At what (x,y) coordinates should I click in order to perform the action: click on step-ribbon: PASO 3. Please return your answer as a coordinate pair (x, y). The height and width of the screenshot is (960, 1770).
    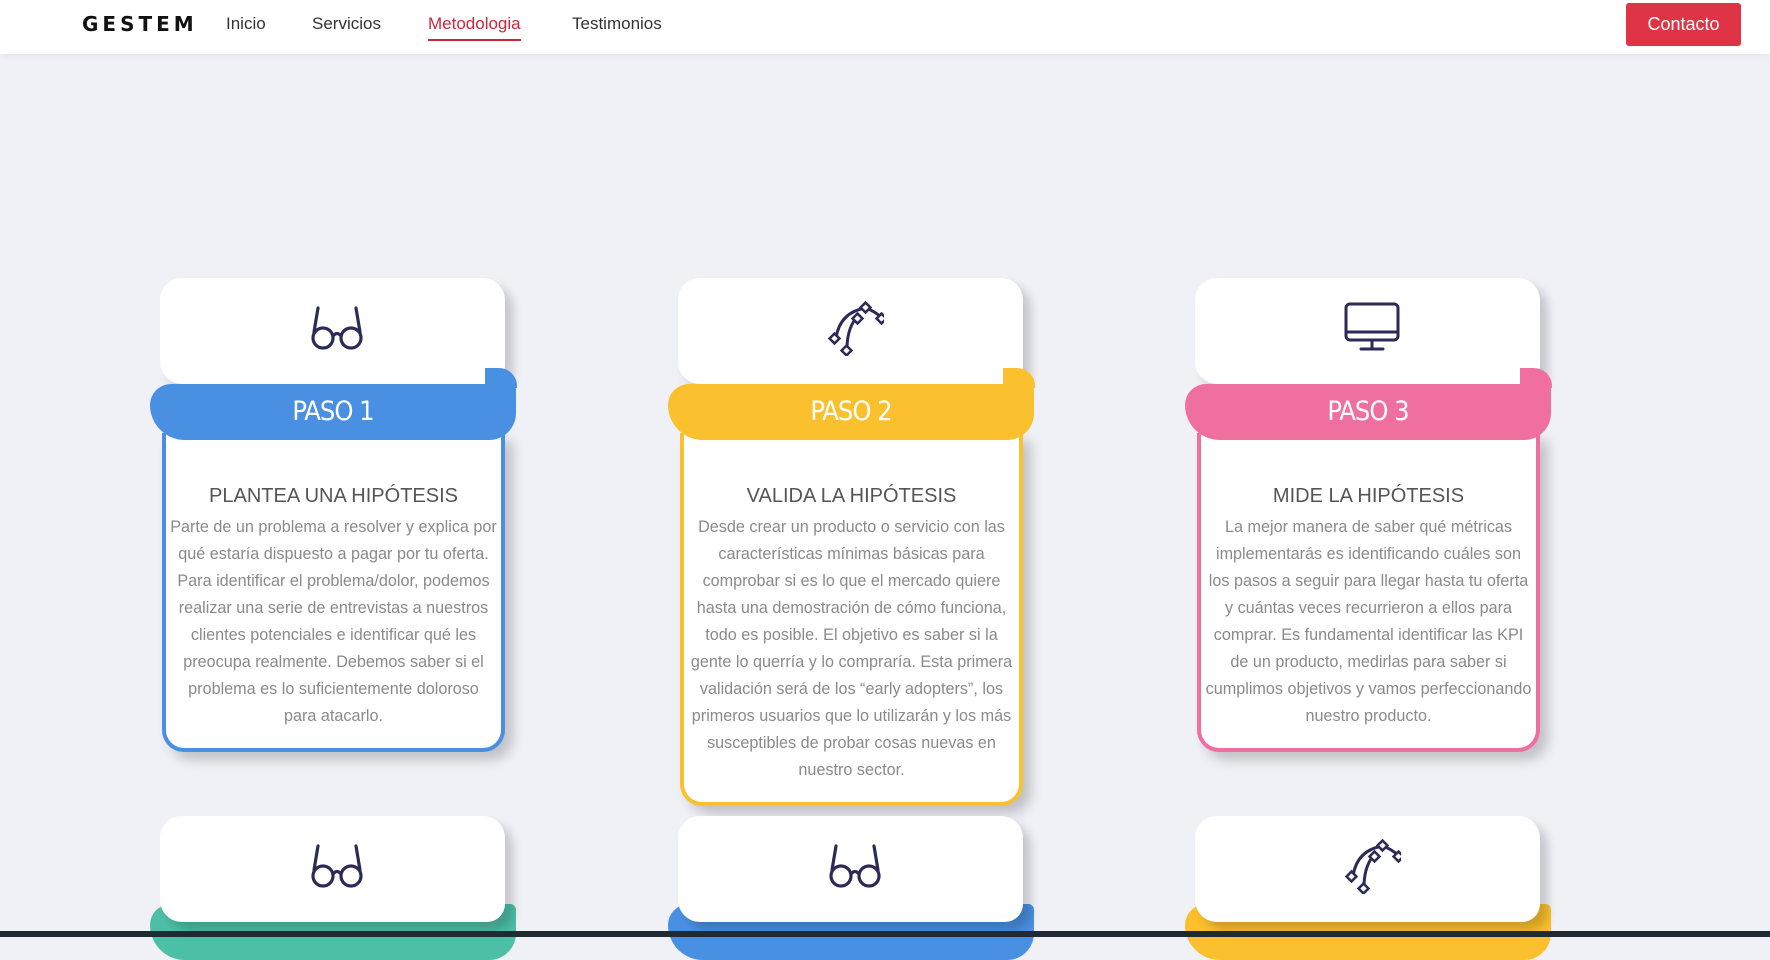
    Looking at the image, I should click on (1368, 404).